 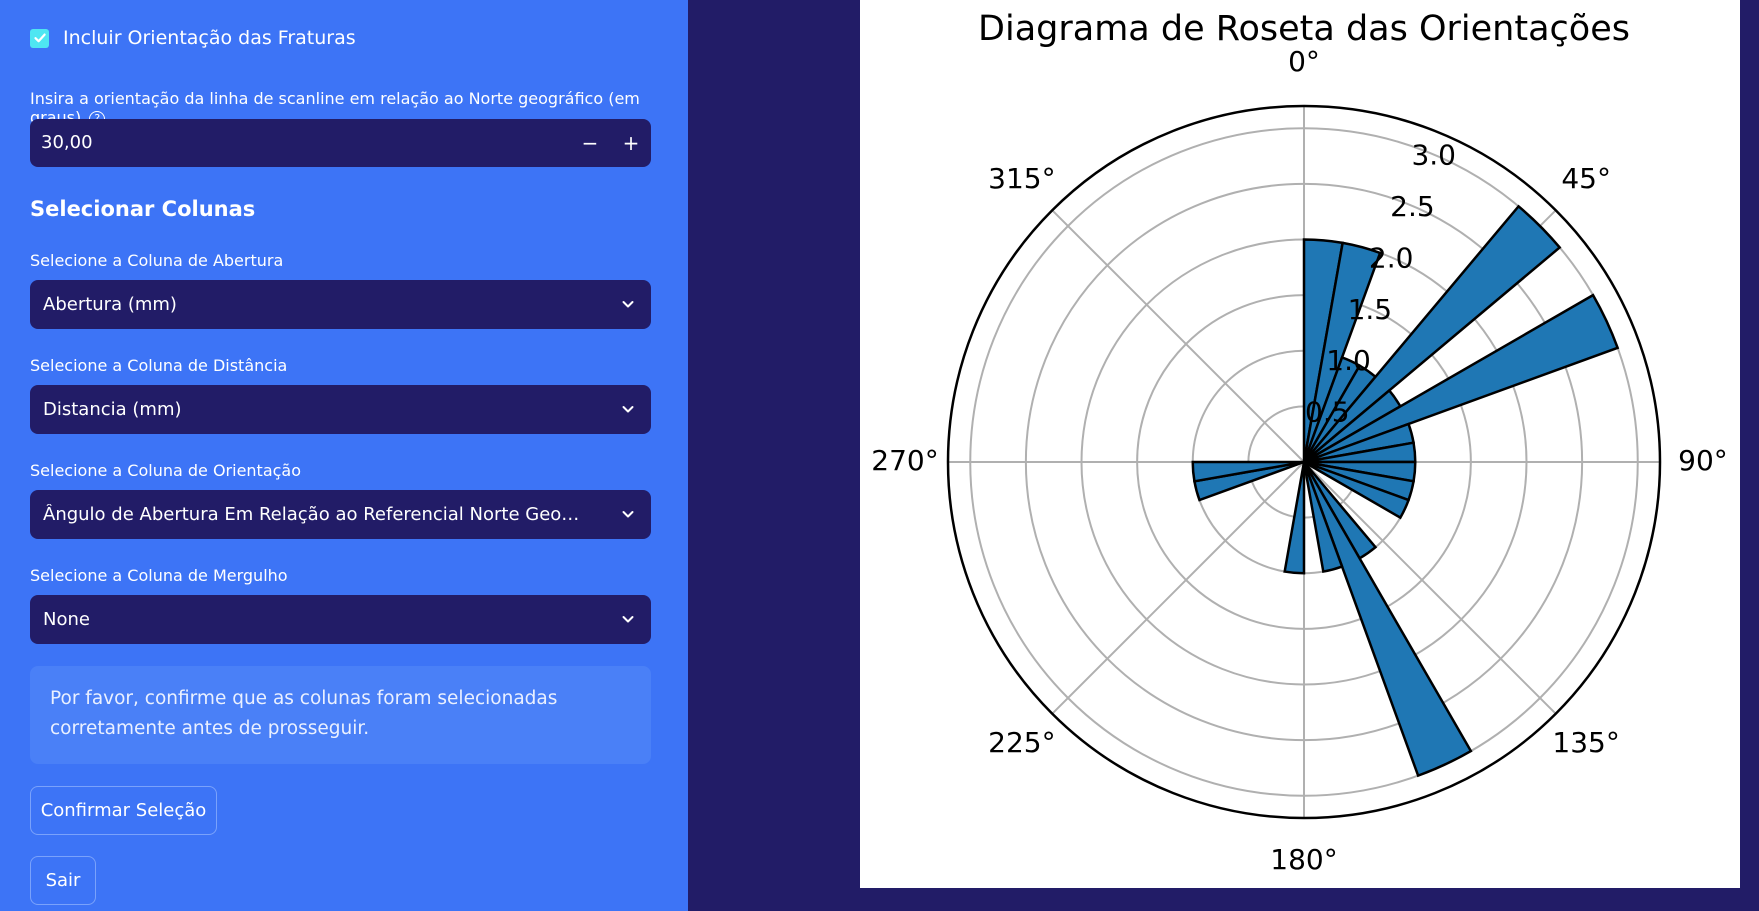 What do you see at coordinates (1304, 29) in the screenshot?
I see `chart-title: Diagrama de Roseta das Orientações` at bounding box center [1304, 29].